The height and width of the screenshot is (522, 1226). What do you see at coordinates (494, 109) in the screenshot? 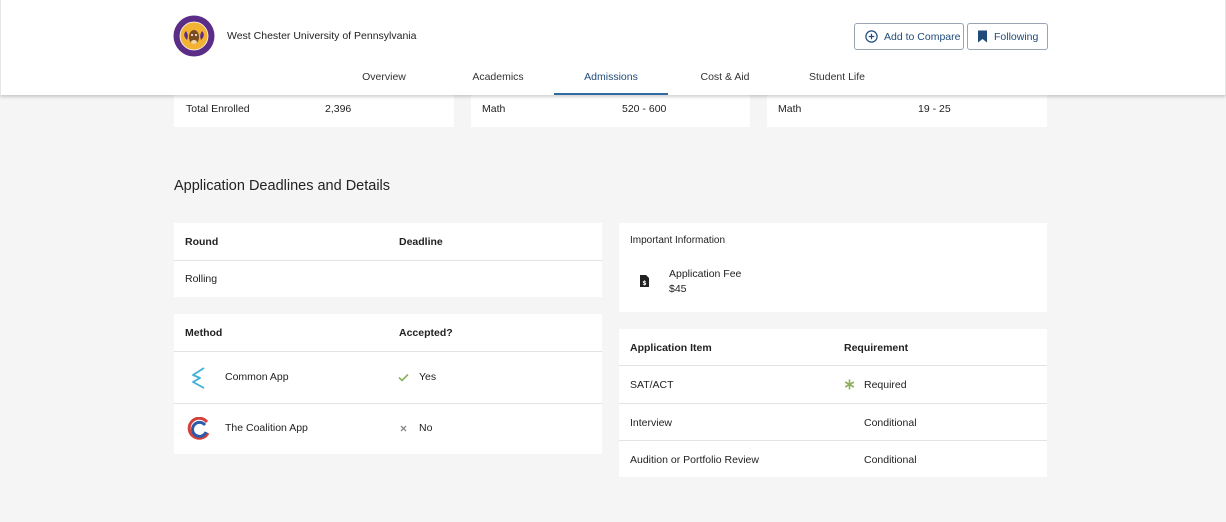
I see `sat-math-label: Math` at bounding box center [494, 109].